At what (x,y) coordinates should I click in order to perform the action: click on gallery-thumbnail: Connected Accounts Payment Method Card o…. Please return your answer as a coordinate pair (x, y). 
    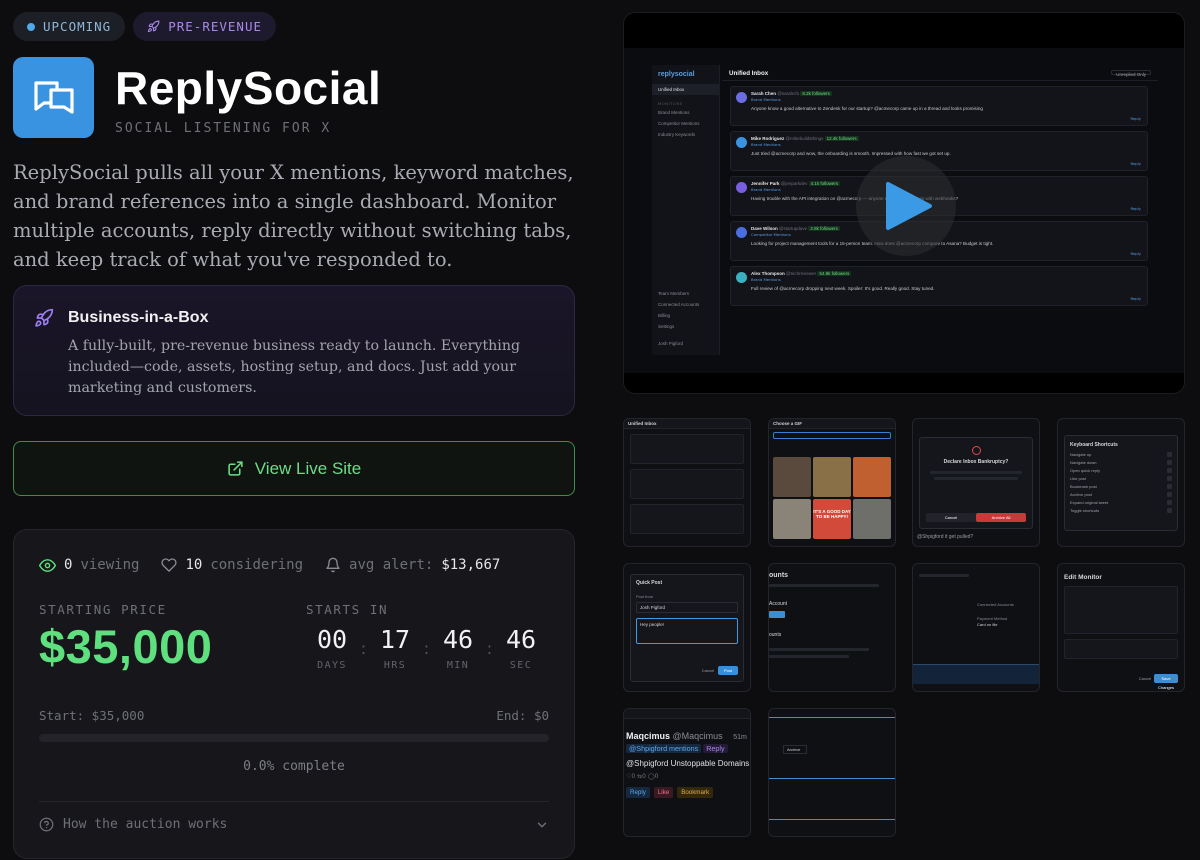
    Looking at the image, I should click on (976, 627).